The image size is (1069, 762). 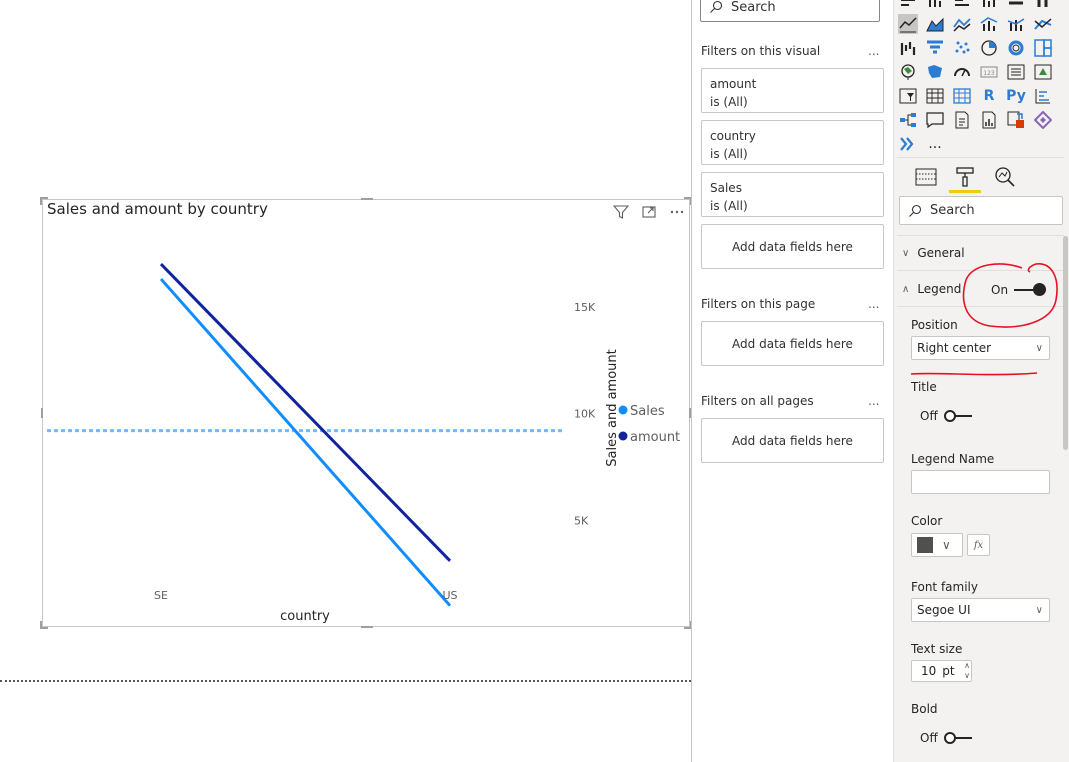 What do you see at coordinates (792, 142) in the screenshot?
I see `filter-card-country: country is (All)` at bounding box center [792, 142].